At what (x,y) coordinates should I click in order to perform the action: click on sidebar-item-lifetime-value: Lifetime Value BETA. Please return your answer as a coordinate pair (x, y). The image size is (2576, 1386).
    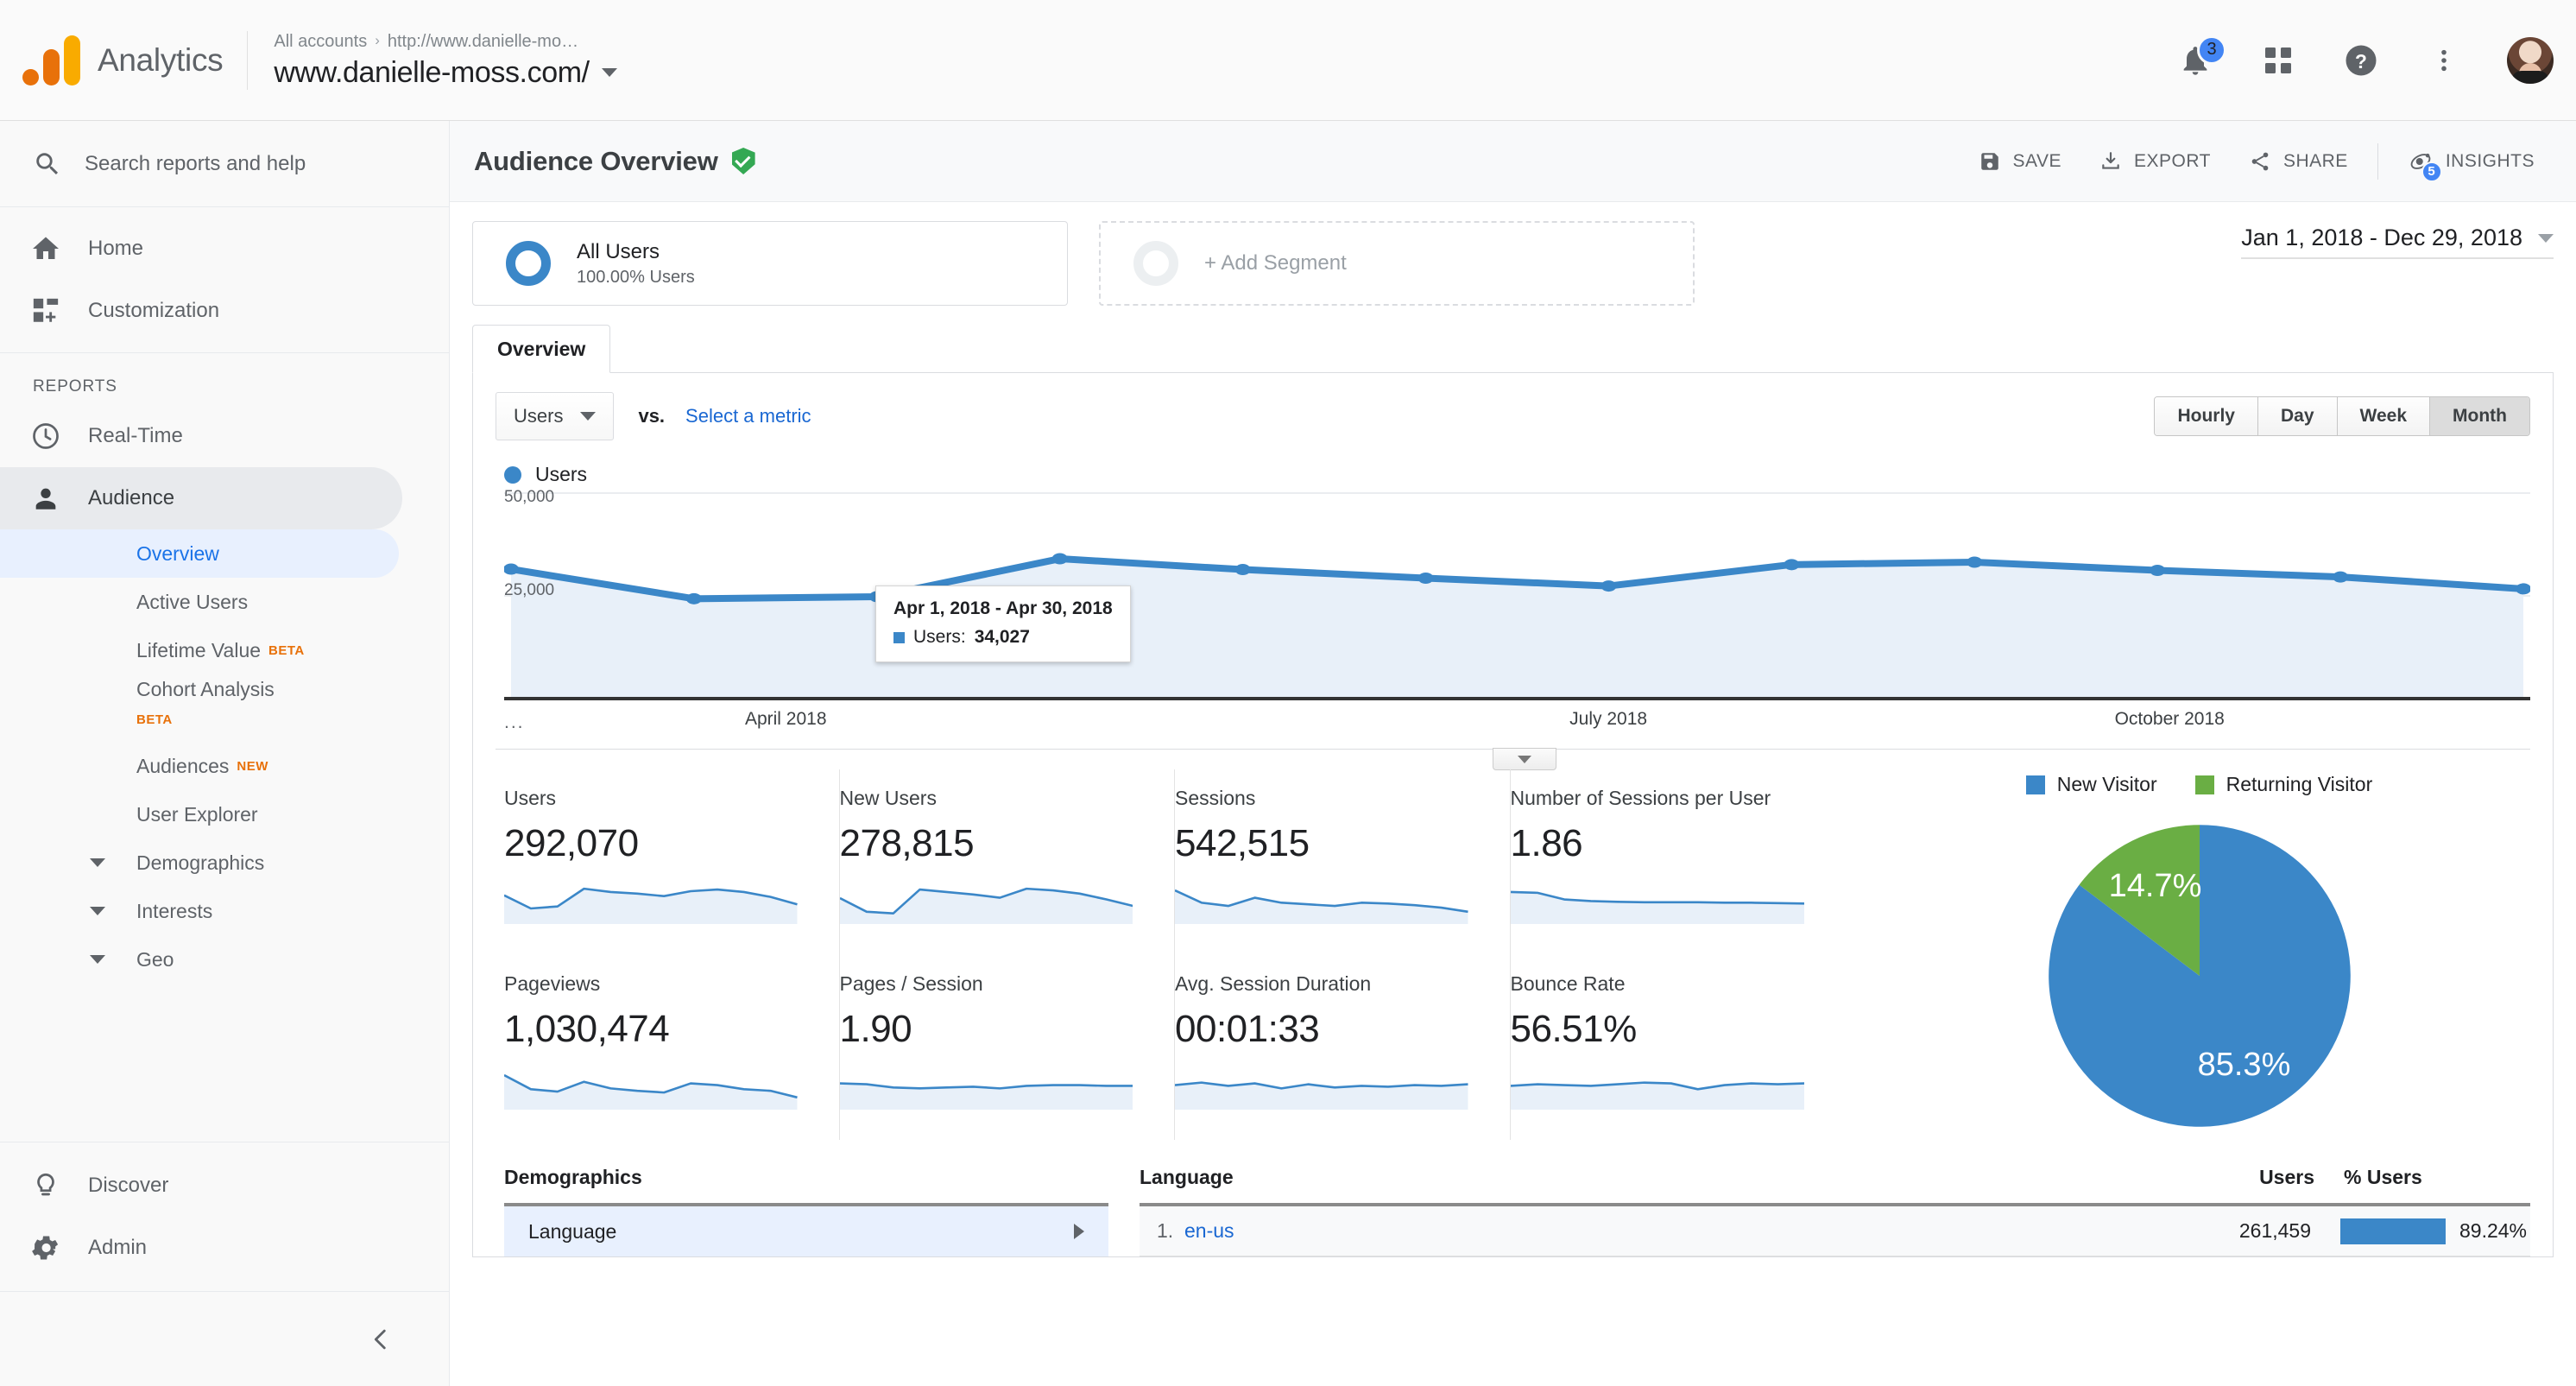
    Looking at the image, I should click on (199, 650).